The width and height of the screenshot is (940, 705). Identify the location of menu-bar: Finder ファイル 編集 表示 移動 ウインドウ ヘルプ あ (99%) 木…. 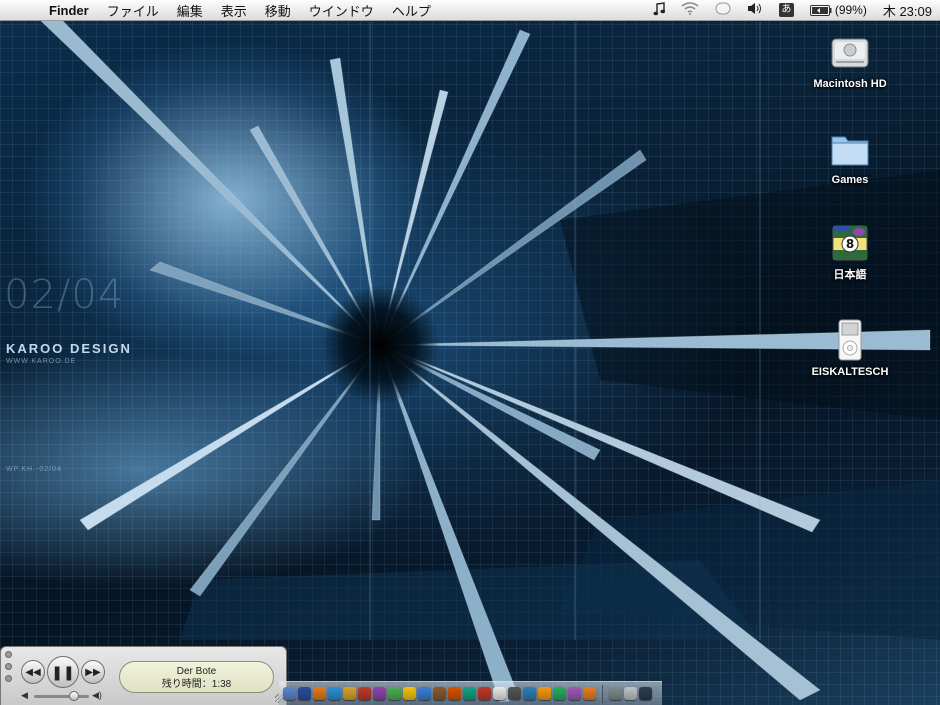
(470, 10).